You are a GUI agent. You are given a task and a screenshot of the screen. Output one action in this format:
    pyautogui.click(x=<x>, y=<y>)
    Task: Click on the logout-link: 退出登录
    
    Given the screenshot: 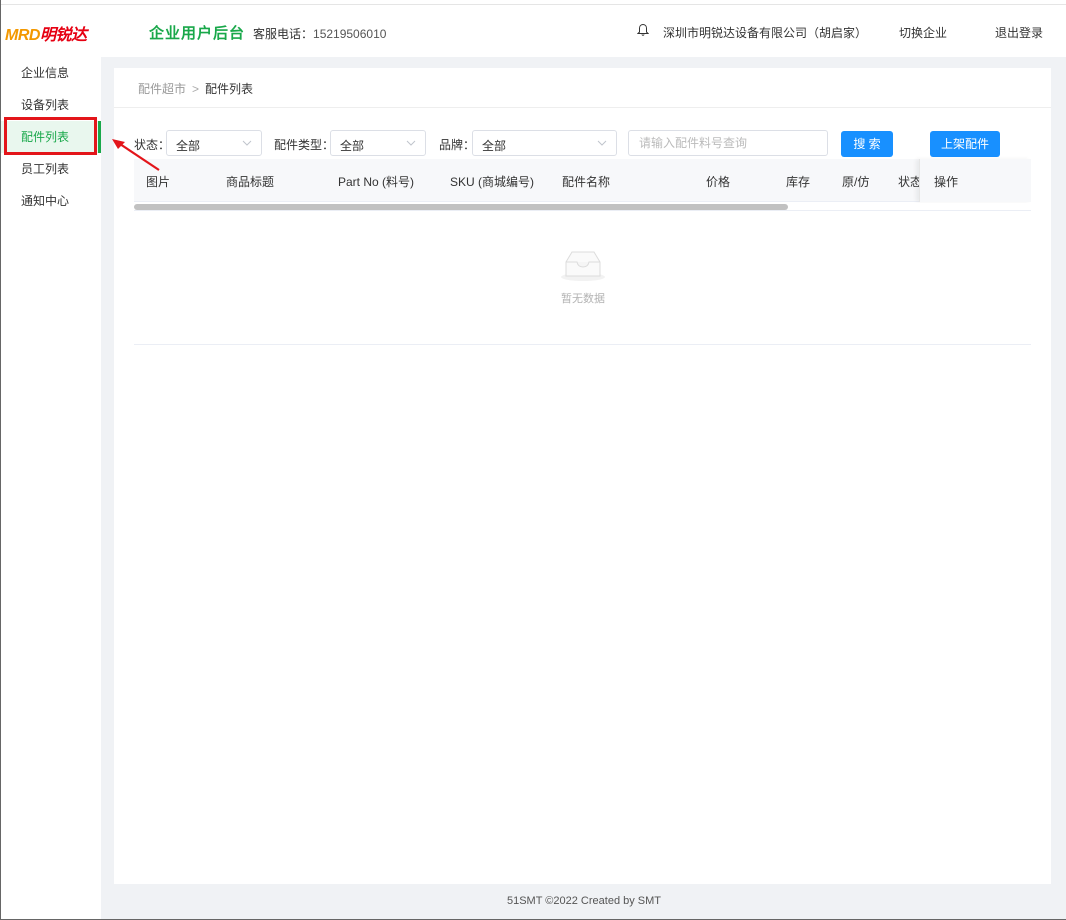 What is the action you would take?
    pyautogui.click(x=1019, y=32)
    